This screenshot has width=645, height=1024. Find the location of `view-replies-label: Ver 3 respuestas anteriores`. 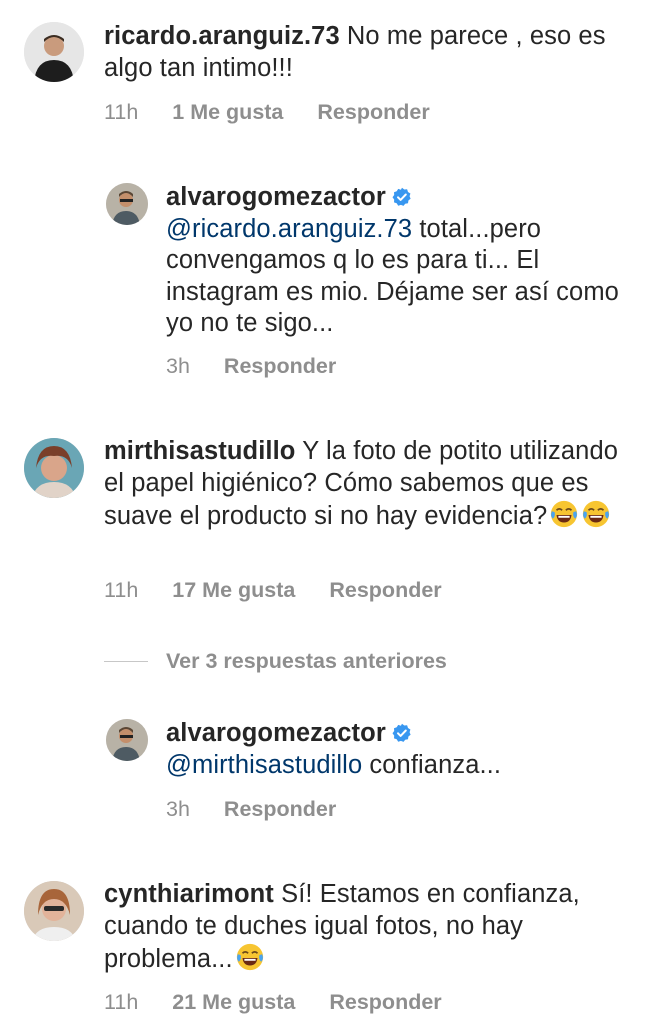

view-replies-label: Ver 3 respuestas anteriores is located at coordinates (306, 661).